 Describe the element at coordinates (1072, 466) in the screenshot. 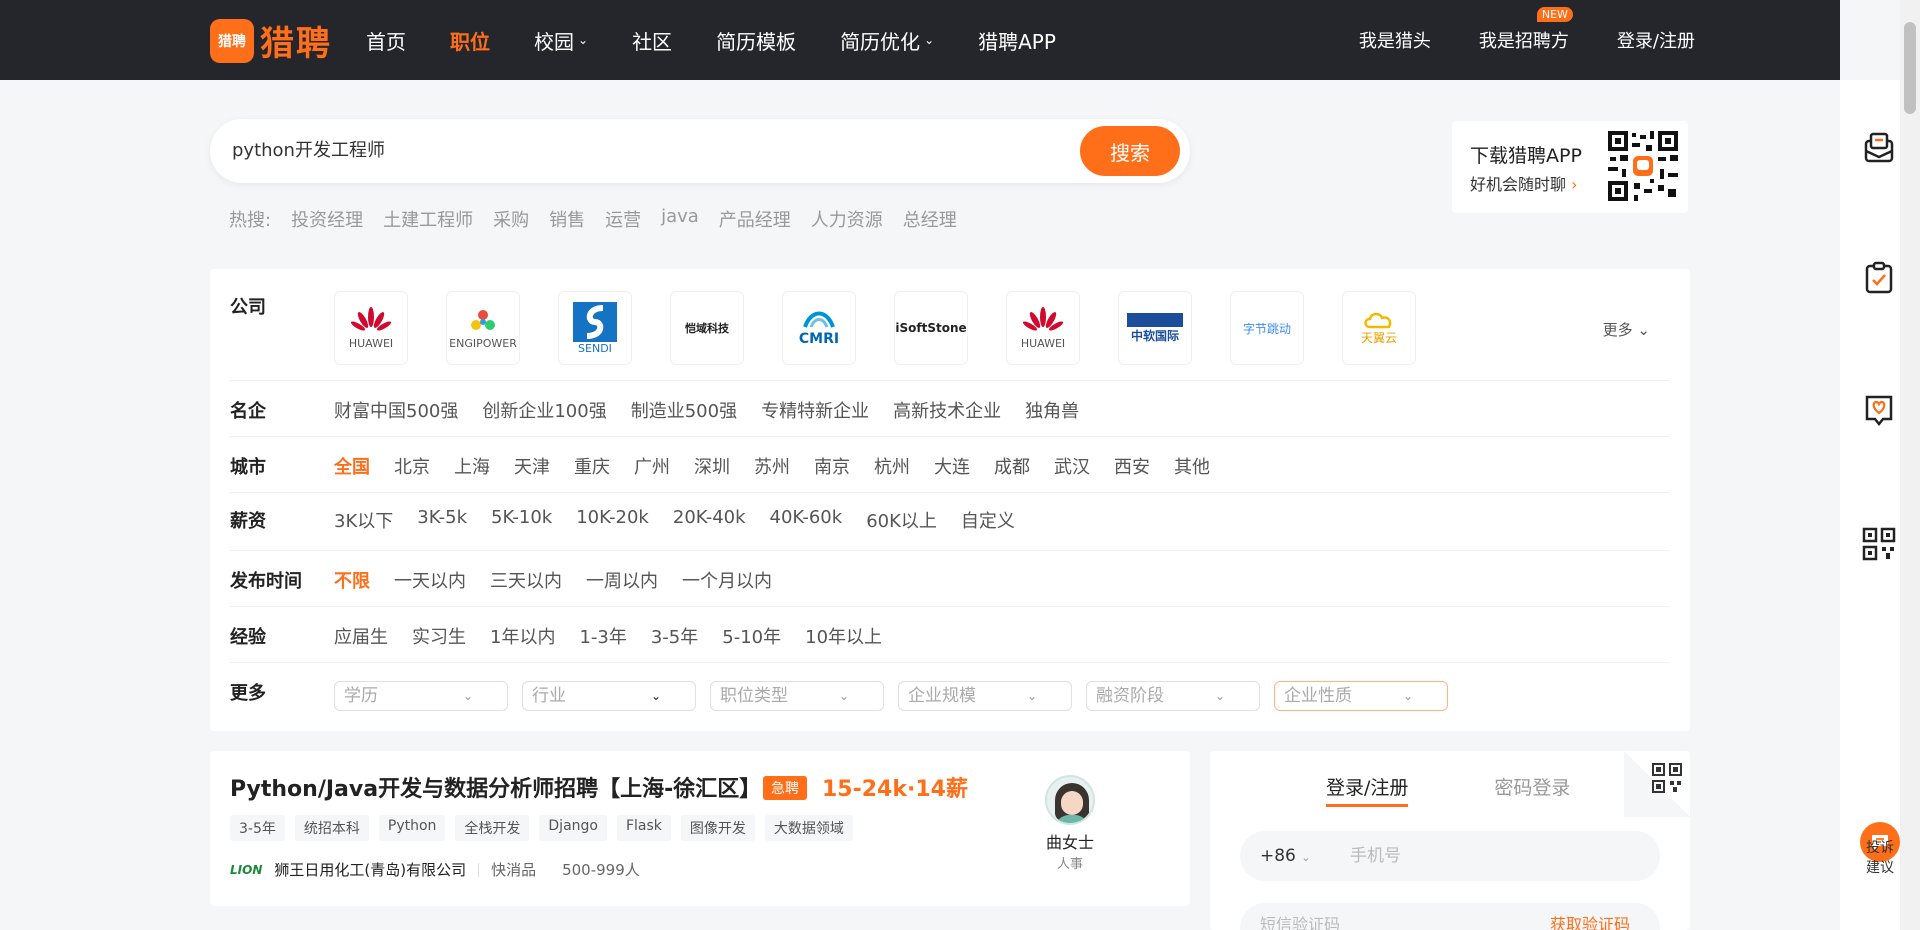

I see `city-option: 武汉` at that location.